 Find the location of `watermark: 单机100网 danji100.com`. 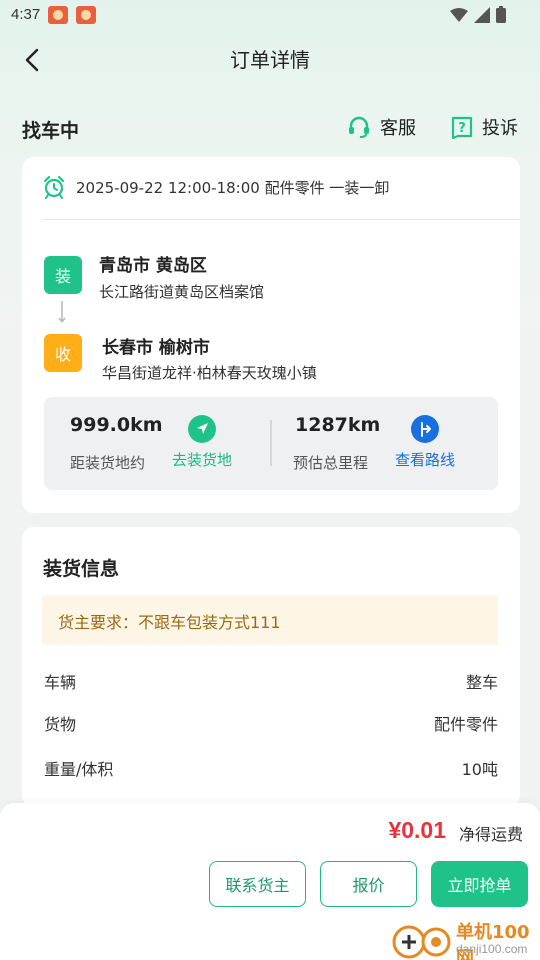

watermark: 单机100网 danji100.com is located at coordinates (466, 938).